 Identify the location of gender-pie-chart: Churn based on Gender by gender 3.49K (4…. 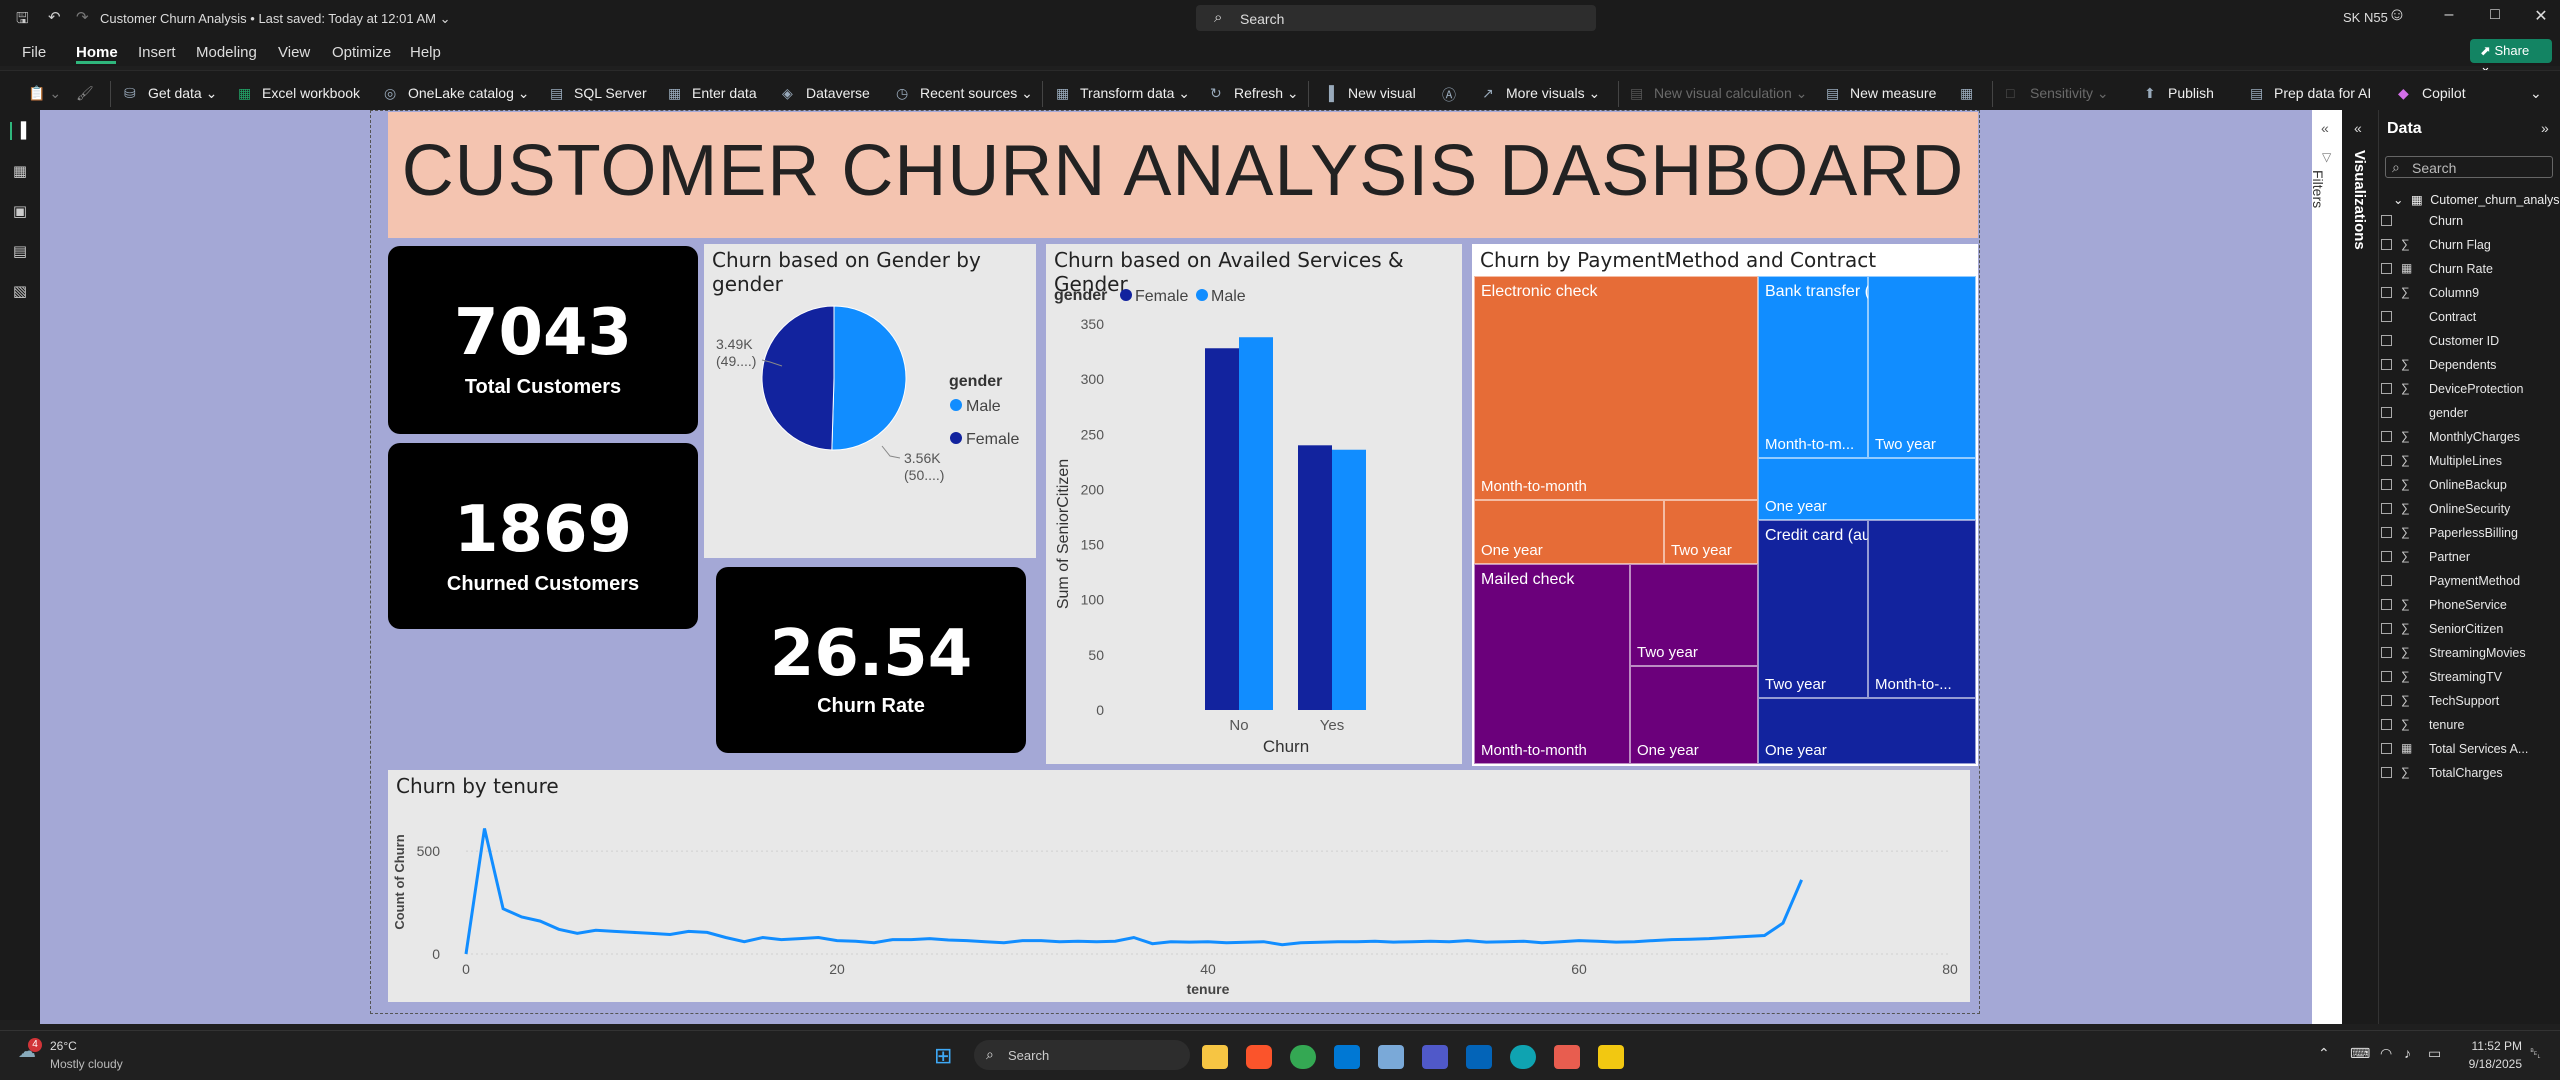
(870, 401).